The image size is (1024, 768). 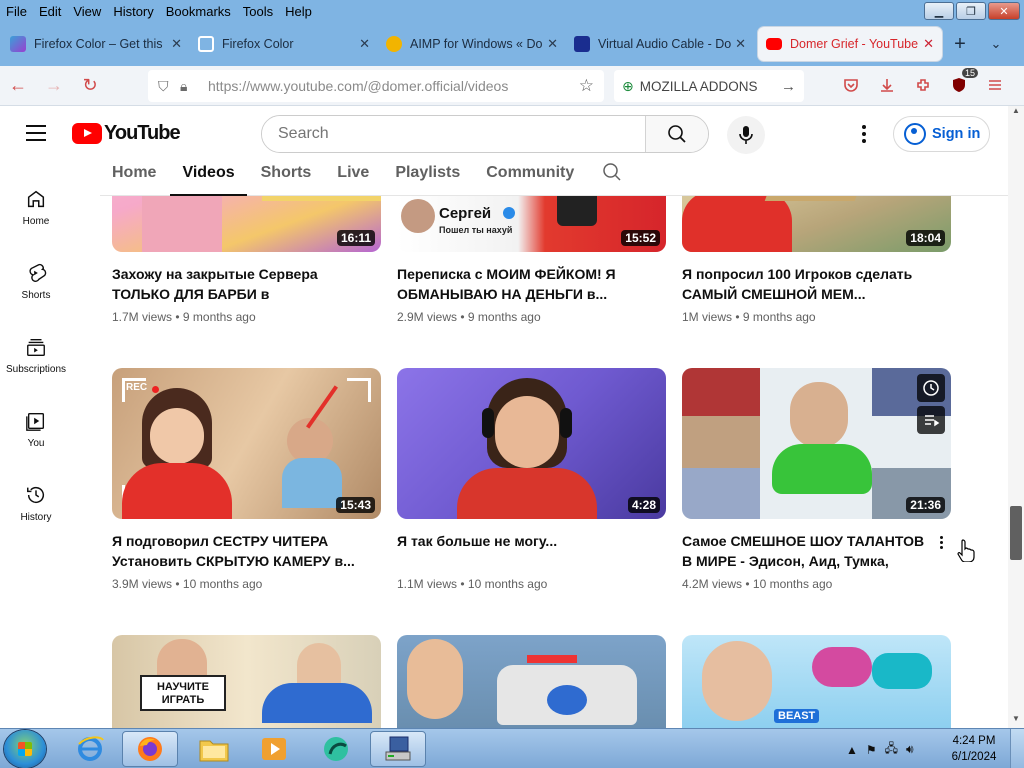 What do you see at coordinates (36, 281) in the screenshot?
I see `sidebar-item-shorts: Shorts` at bounding box center [36, 281].